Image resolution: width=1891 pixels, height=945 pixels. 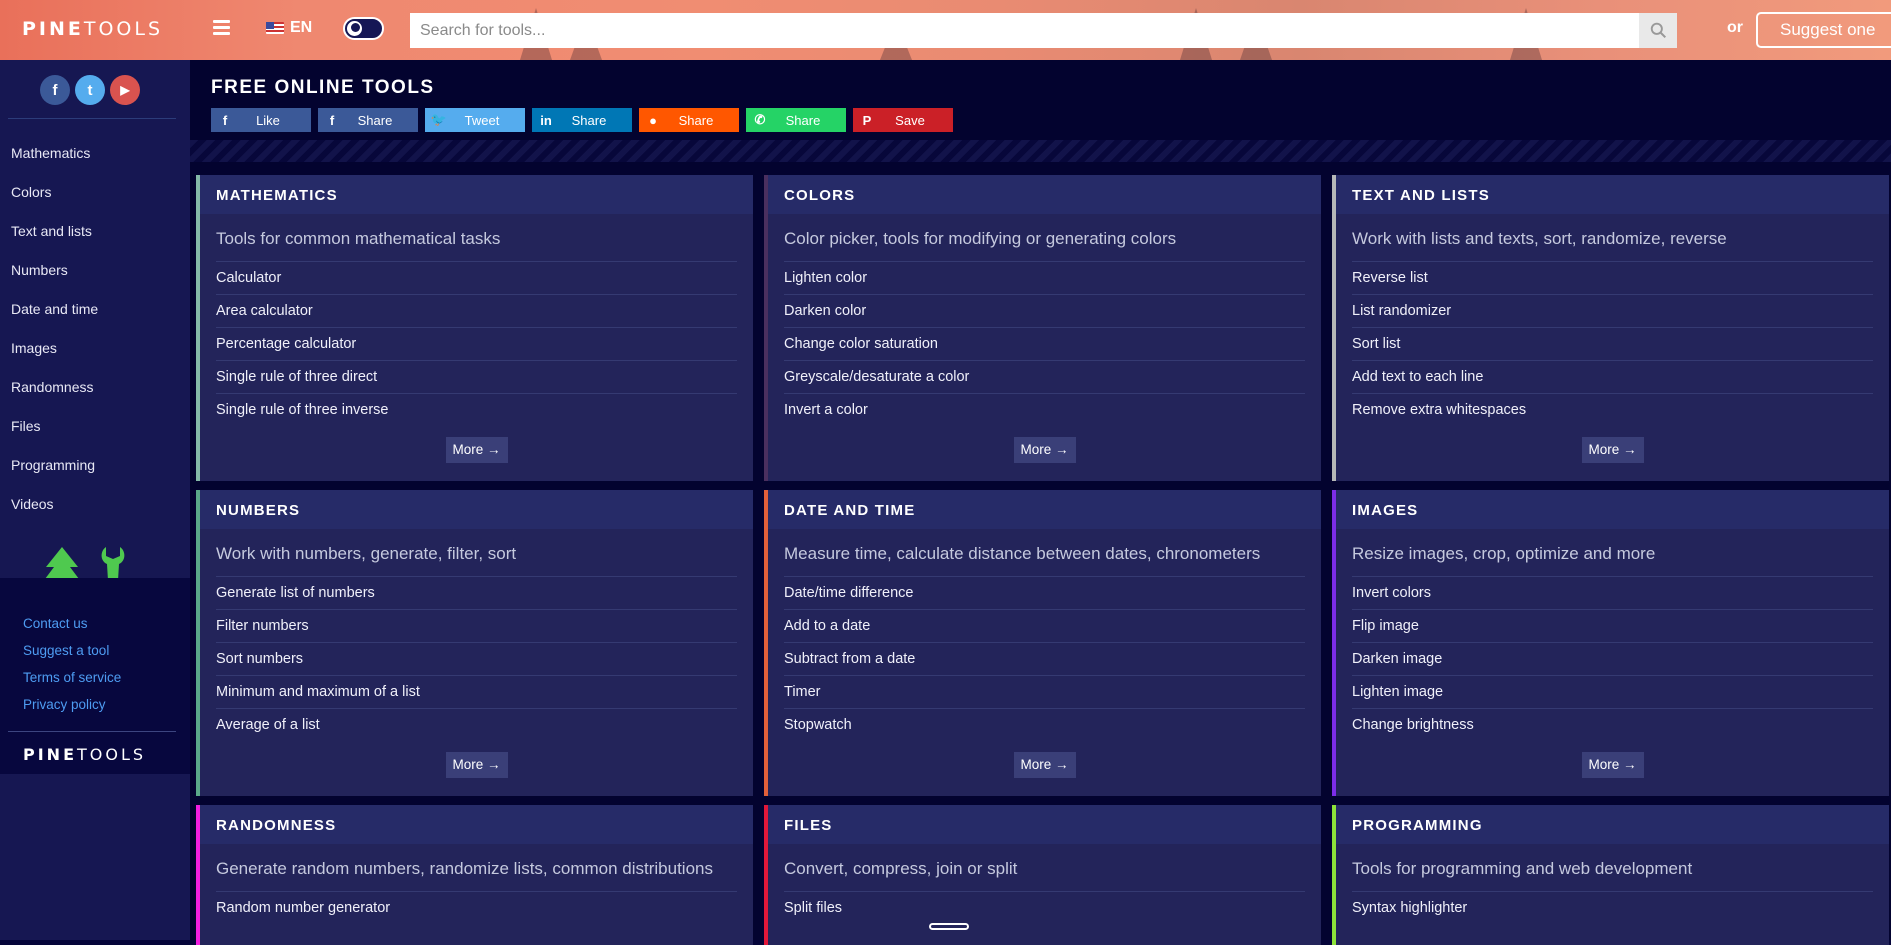 What do you see at coordinates (95, 504) in the screenshot?
I see `sidebar-item-videos: Videos` at bounding box center [95, 504].